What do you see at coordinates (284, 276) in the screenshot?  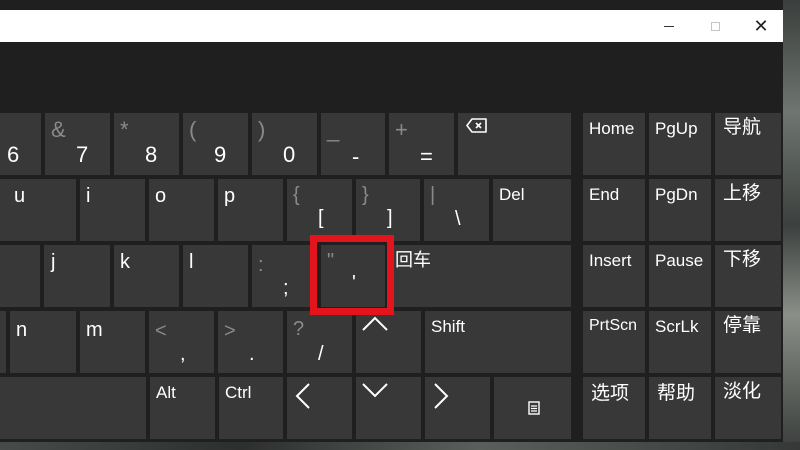 I see `key-semicolon: : ;` at bounding box center [284, 276].